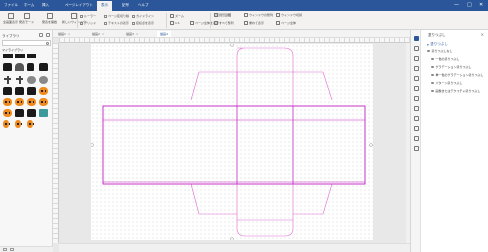 The height and width of the screenshot is (252, 488). Describe the element at coordinates (7, 91) in the screenshot. I see `cat-symbol` at that location.